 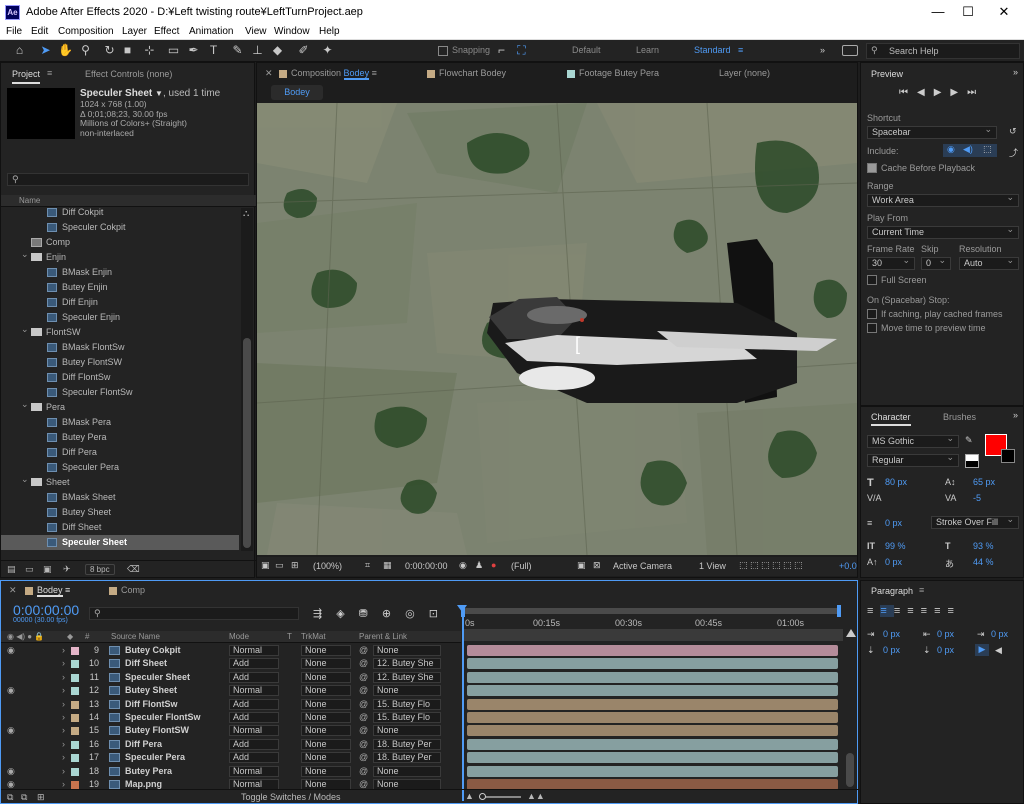 I want to click on ltr-direction-icon: ▶, so click(x=982, y=650).